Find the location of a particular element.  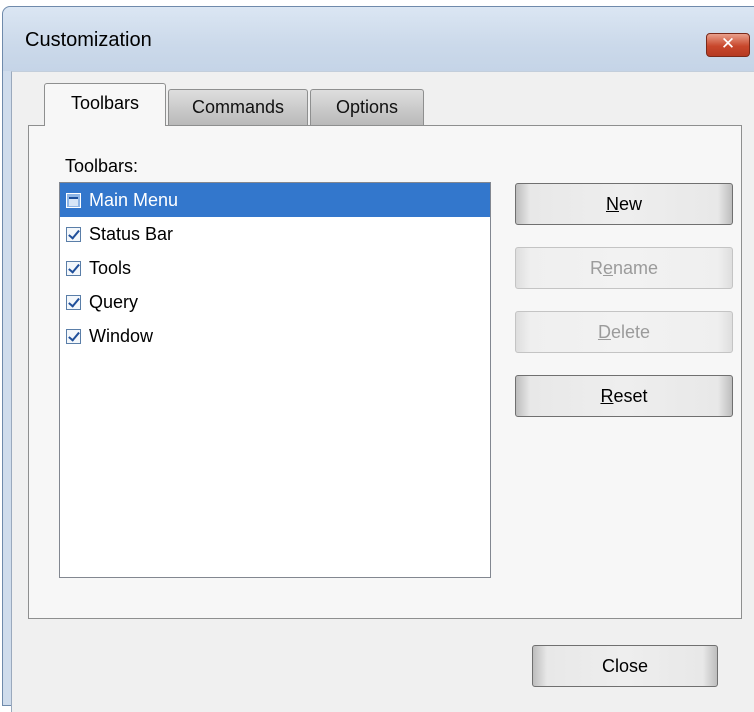

list-item-label: Main Menu is located at coordinates (134, 199).